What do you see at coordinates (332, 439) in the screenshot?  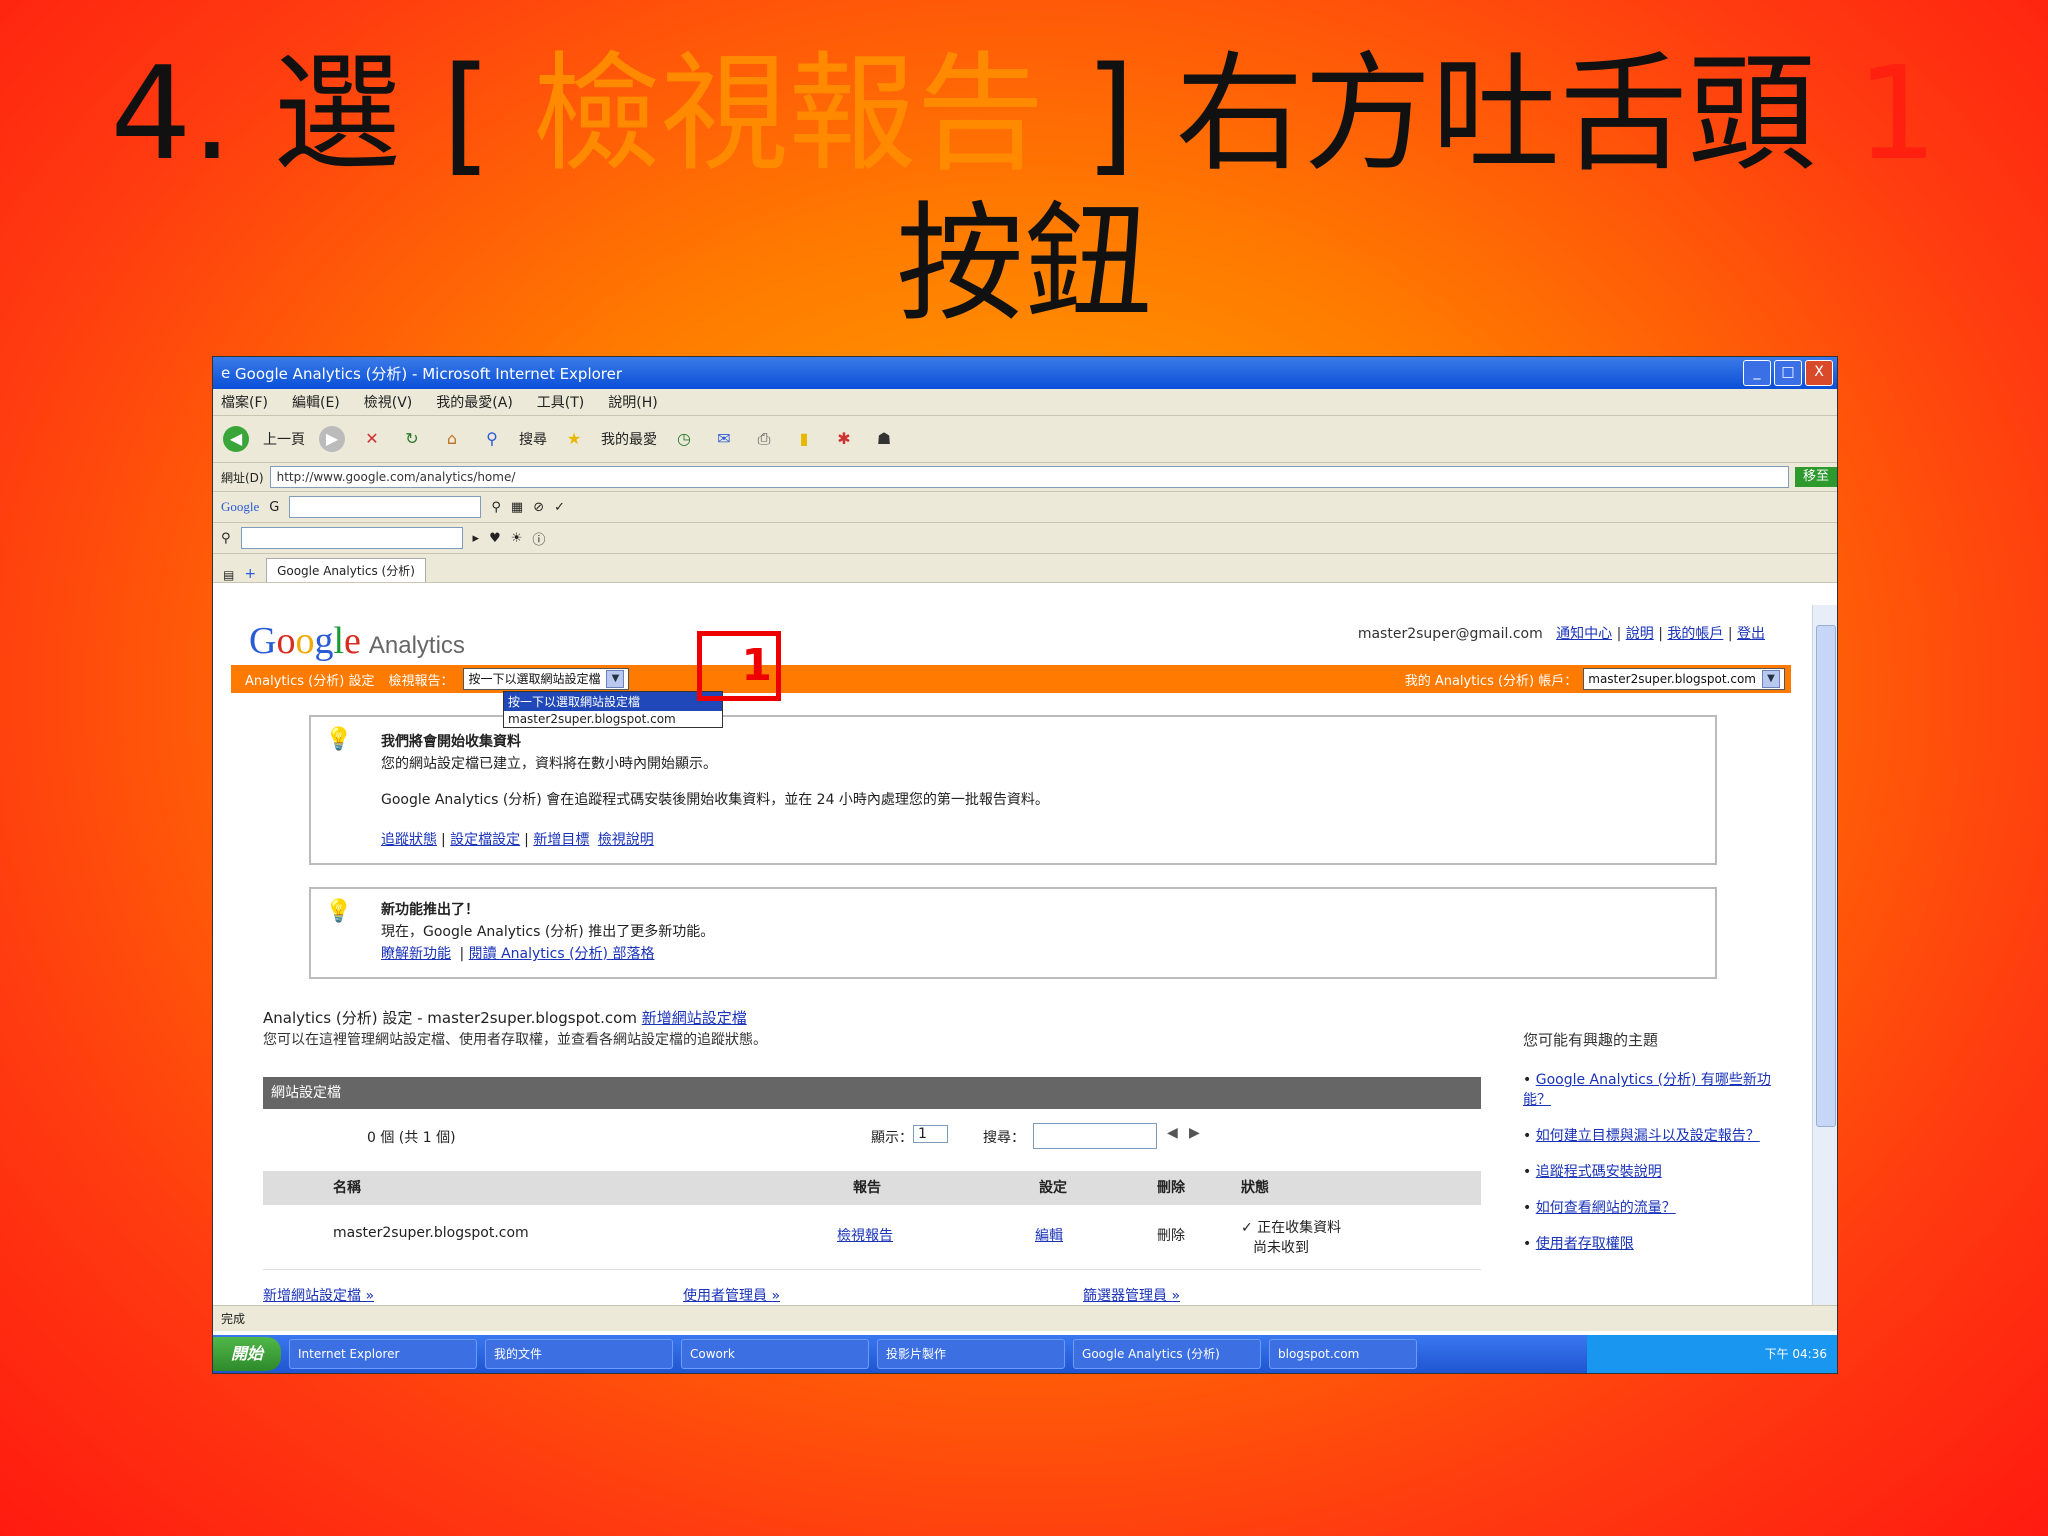 I see `forward-arrow-icon: ▶` at bounding box center [332, 439].